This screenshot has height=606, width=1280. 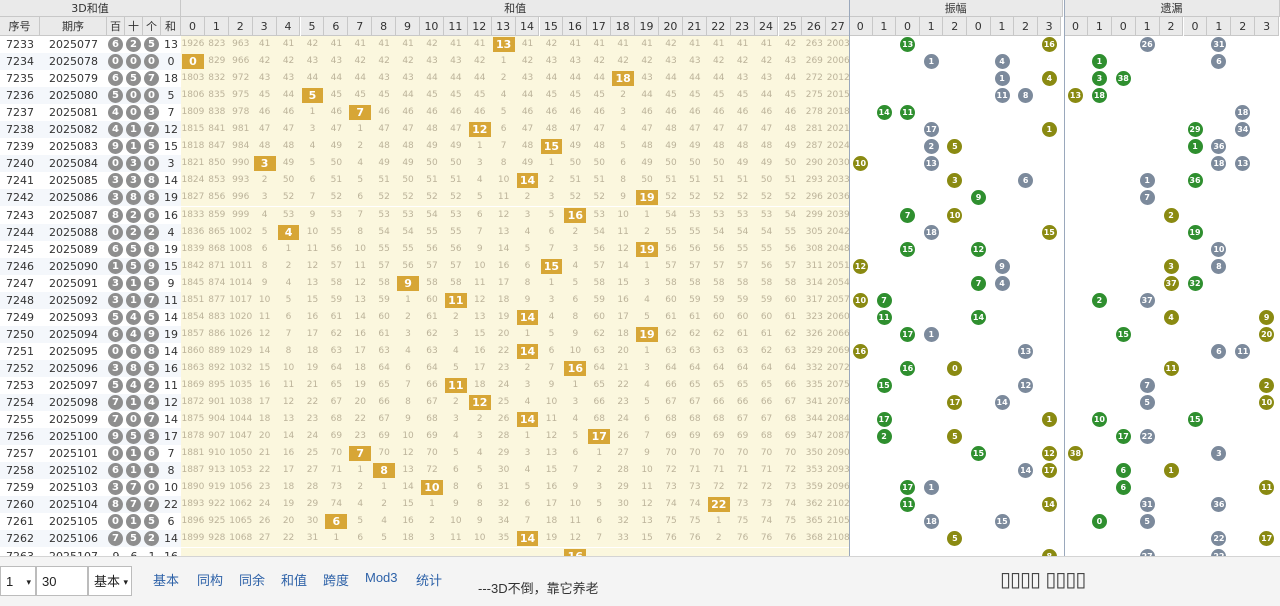 What do you see at coordinates (288, 385) in the screenshot?
I see `sum-miss-cell: 11` at bounding box center [288, 385].